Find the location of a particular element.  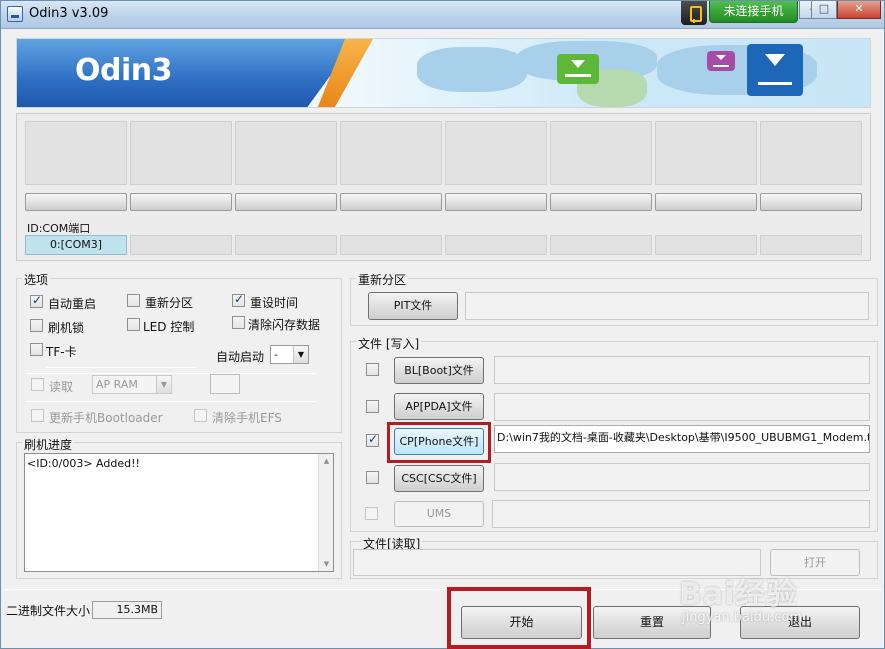

ap-file-button: AP[PDA]文件 is located at coordinates (439, 406).